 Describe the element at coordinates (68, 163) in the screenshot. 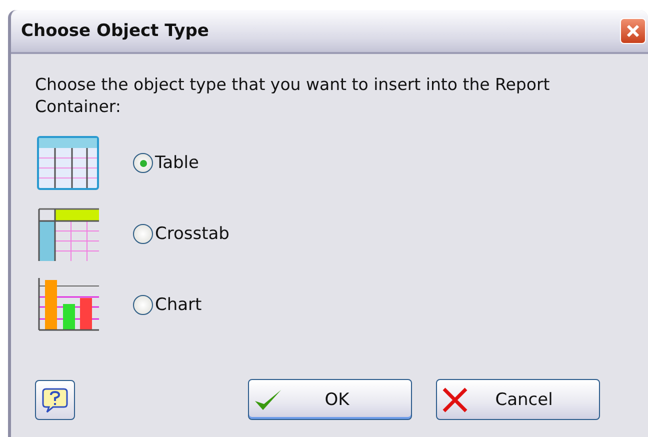

I see `table-icon` at that location.